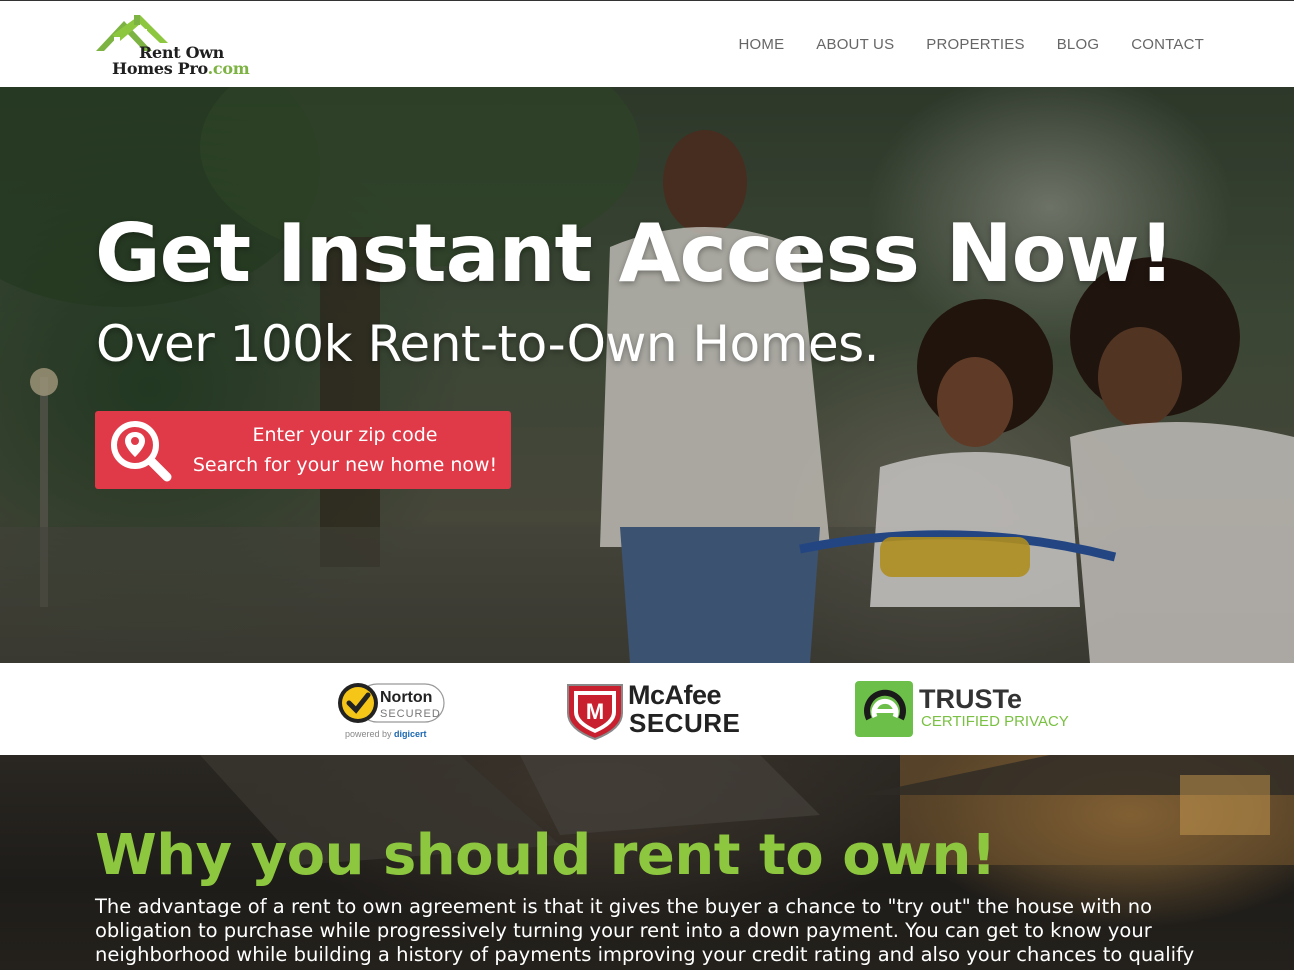  What do you see at coordinates (345, 435) in the screenshot?
I see `search-button-line1: Enter your zip code` at bounding box center [345, 435].